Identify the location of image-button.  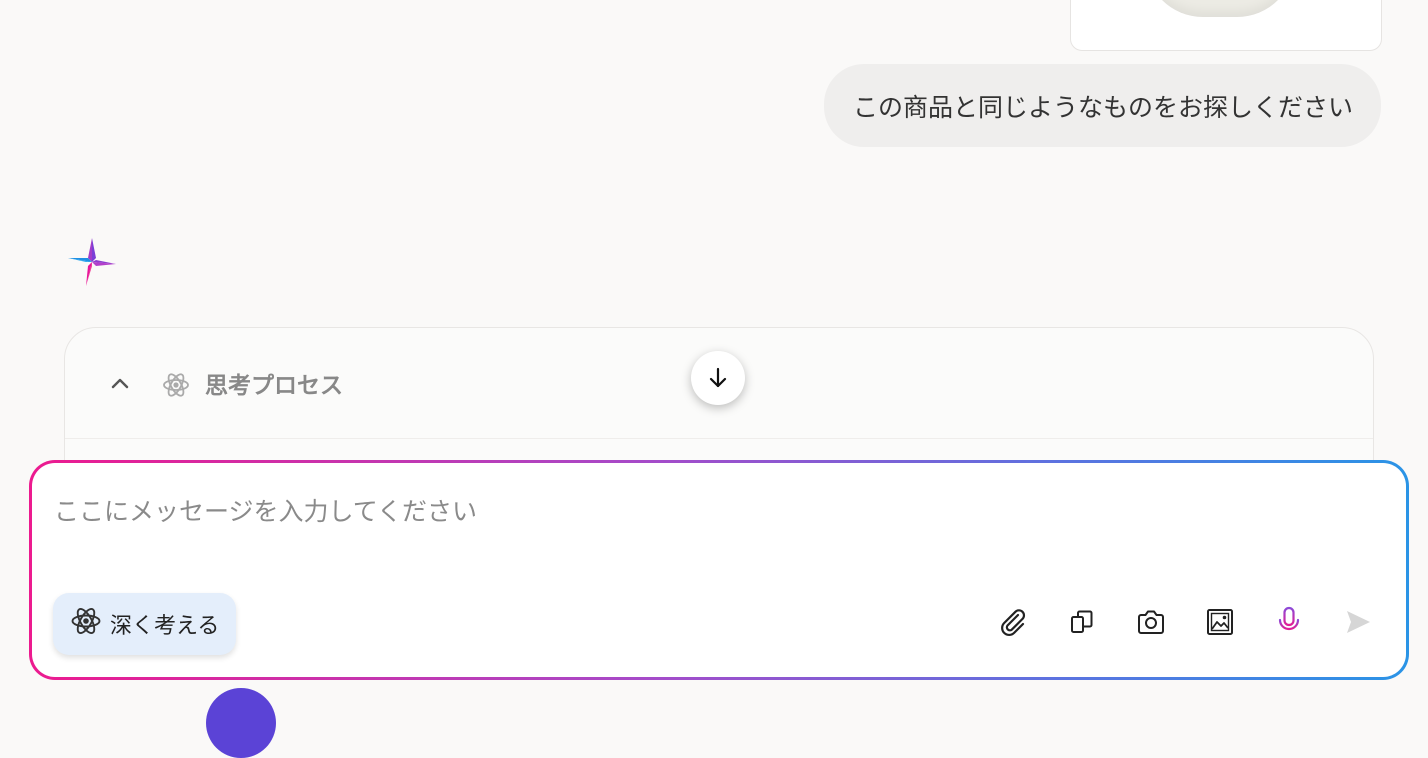
(1220, 624).